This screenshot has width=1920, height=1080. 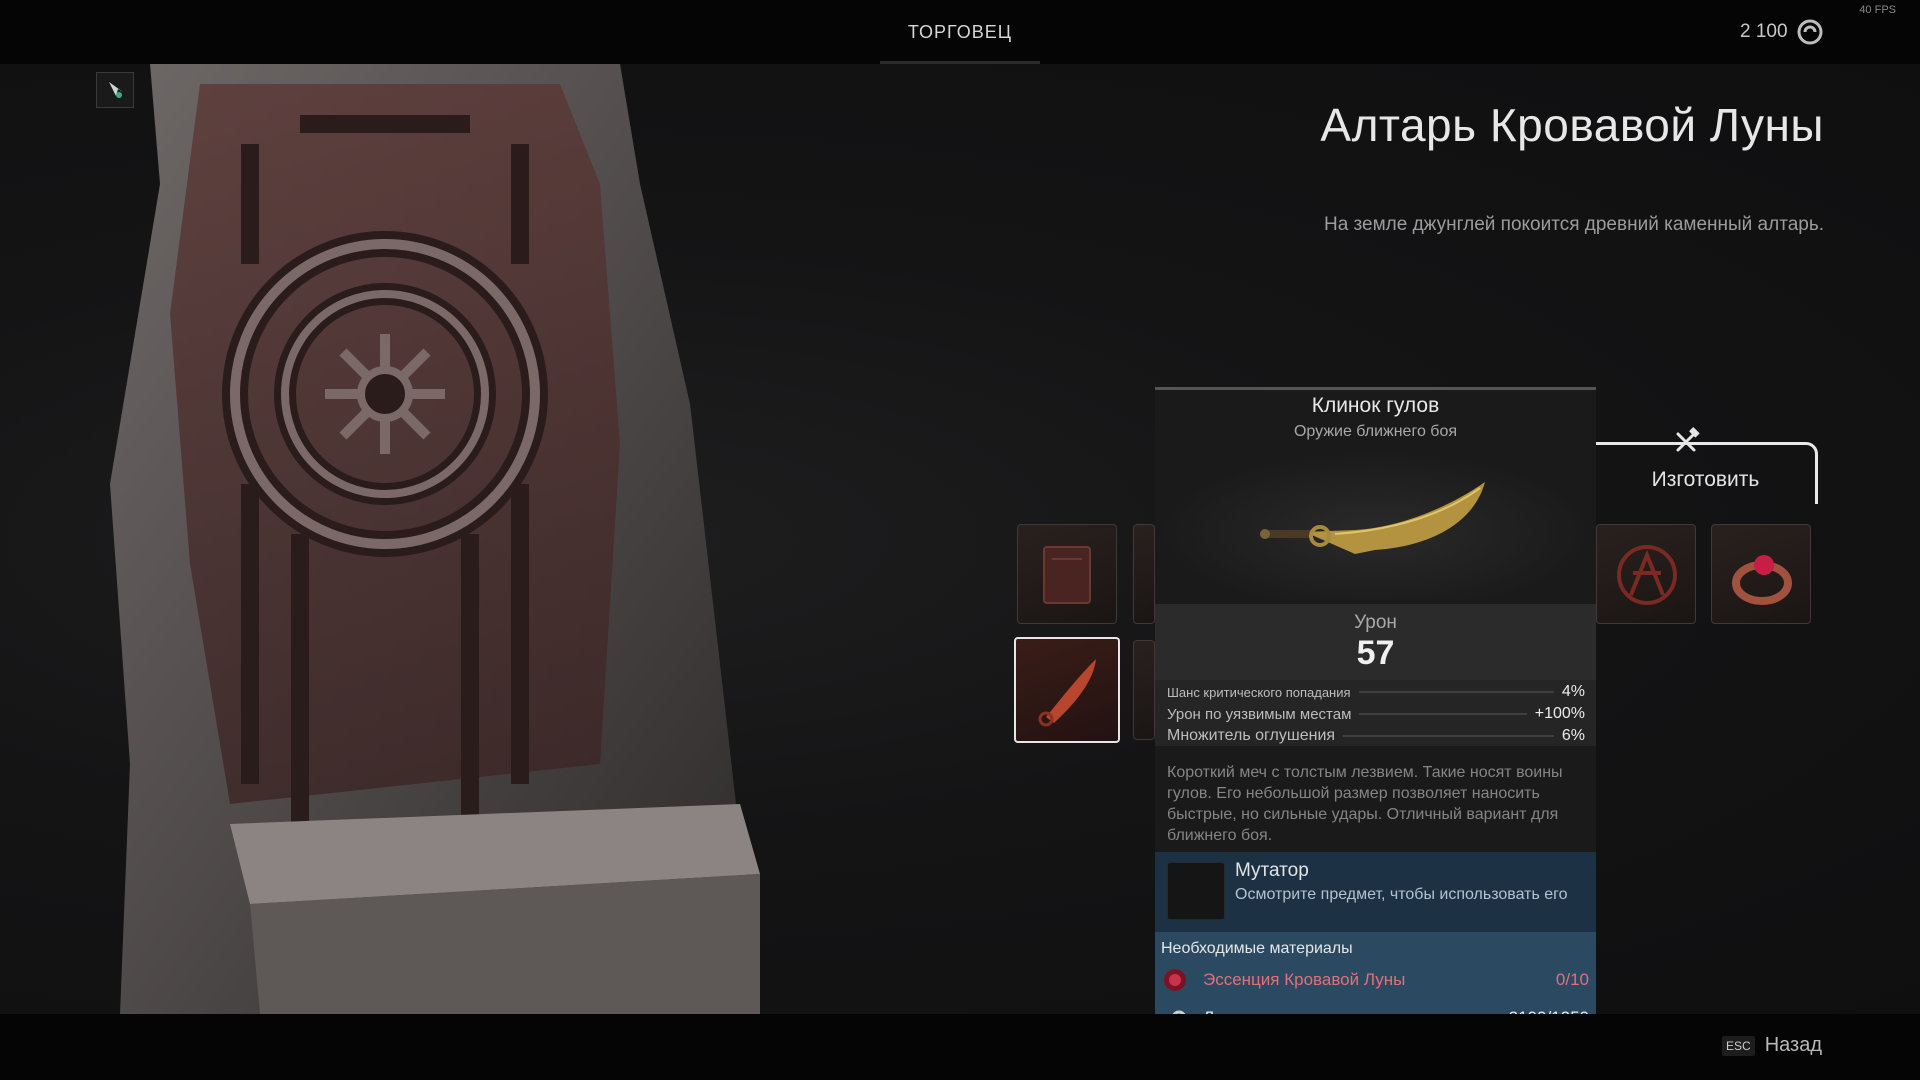 I want to click on materials-header: Необходимые материалы, so click(x=1257, y=948).